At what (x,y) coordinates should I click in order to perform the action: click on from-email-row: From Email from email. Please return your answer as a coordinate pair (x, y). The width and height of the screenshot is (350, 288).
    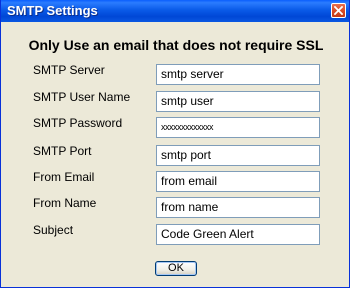
    Looking at the image, I should click on (175, 180).